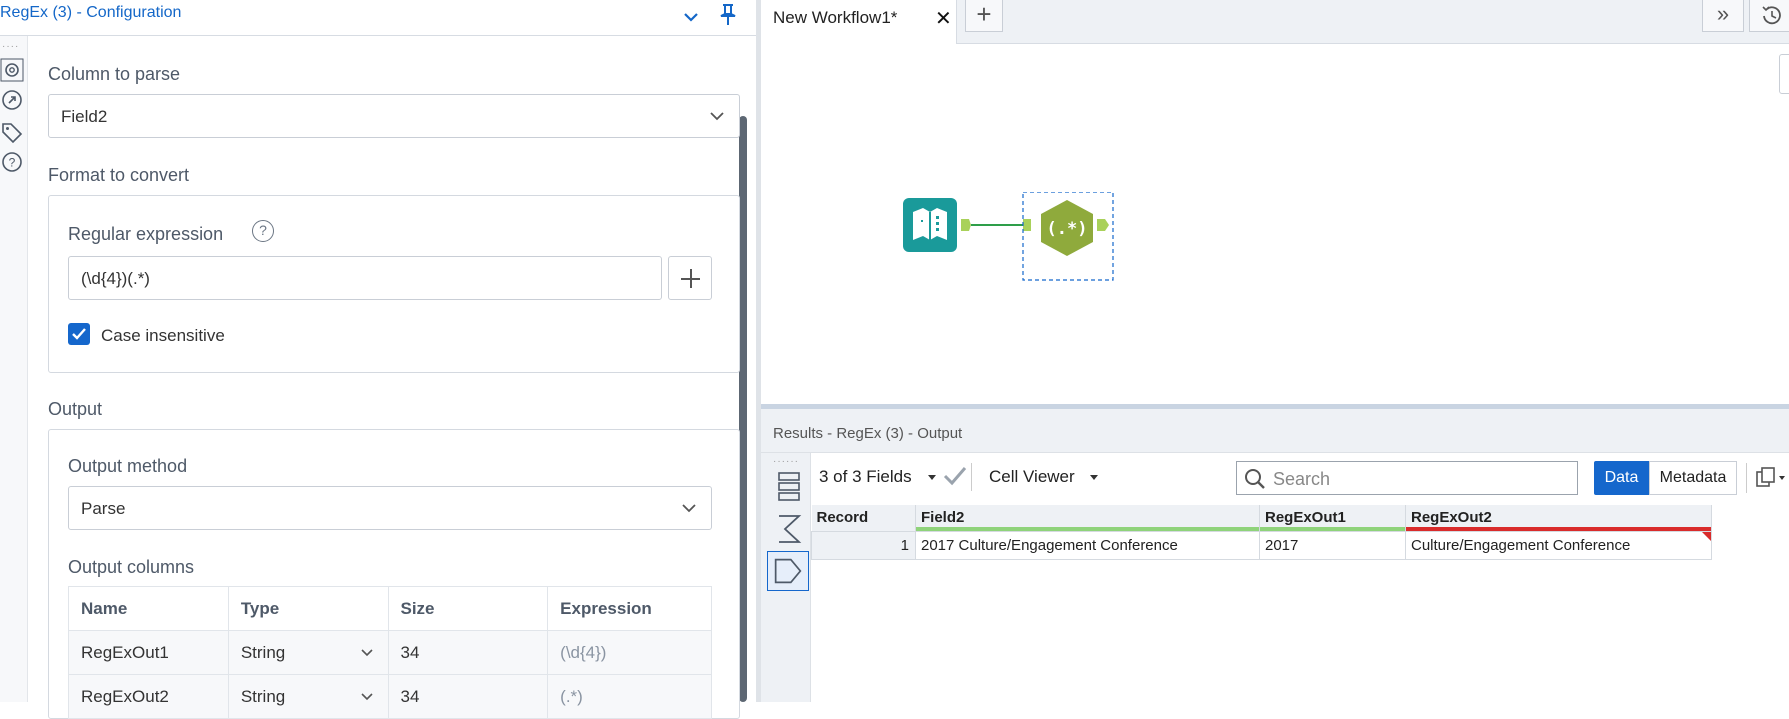 The image size is (1789, 719). I want to click on rows-view-icon, so click(788, 487).